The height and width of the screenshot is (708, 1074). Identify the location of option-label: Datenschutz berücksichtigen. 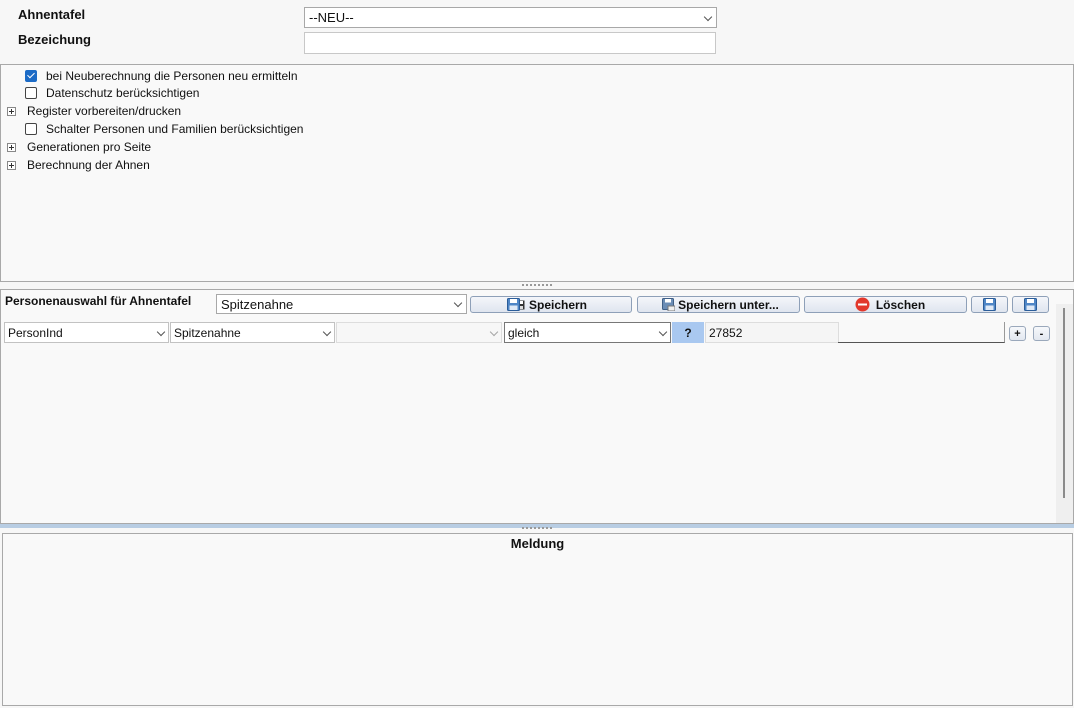
(123, 93).